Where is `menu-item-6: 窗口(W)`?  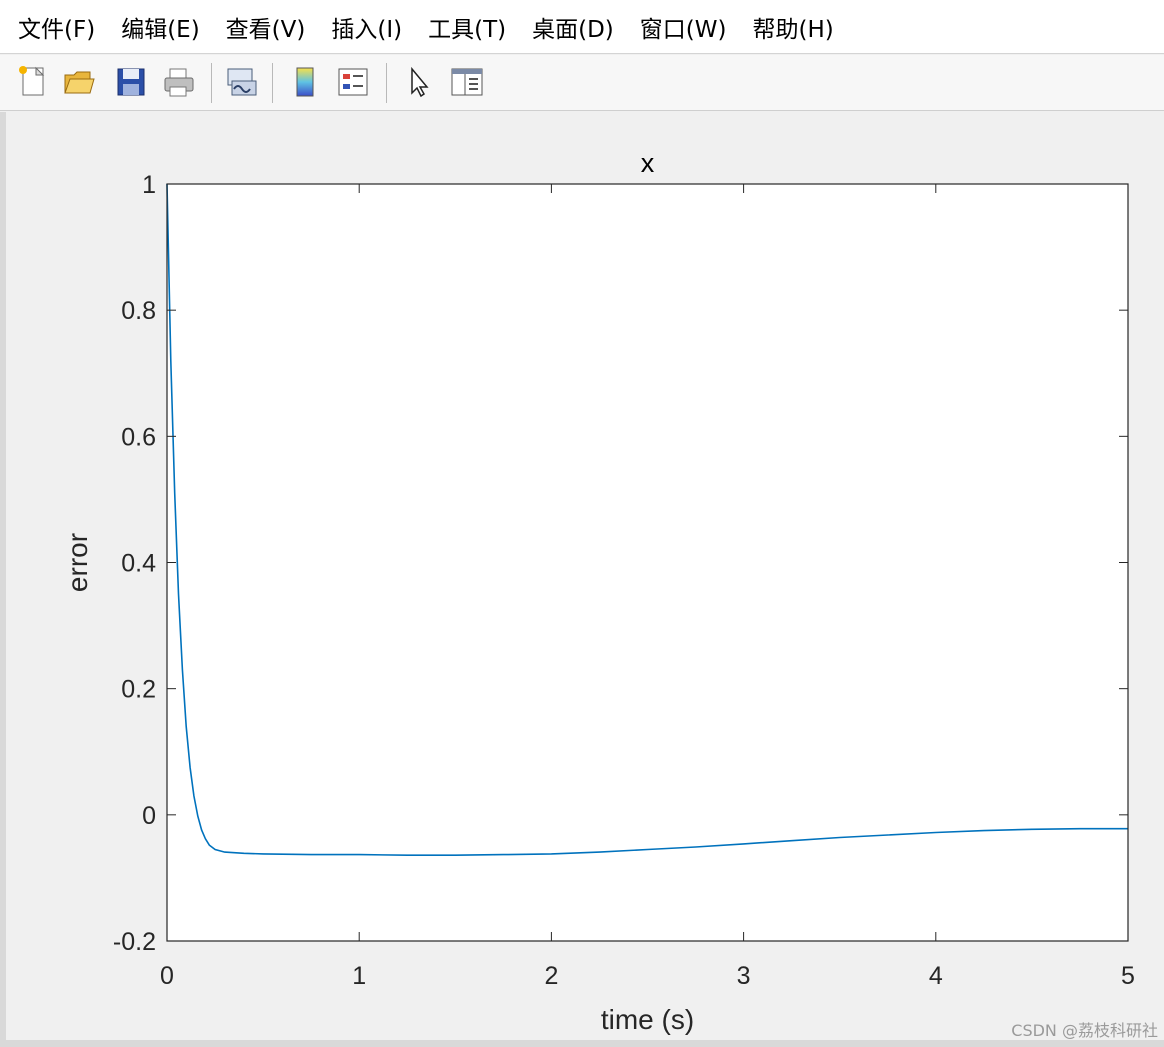
menu-item-6: 窗口(W) is located at coordinates (683, 27).